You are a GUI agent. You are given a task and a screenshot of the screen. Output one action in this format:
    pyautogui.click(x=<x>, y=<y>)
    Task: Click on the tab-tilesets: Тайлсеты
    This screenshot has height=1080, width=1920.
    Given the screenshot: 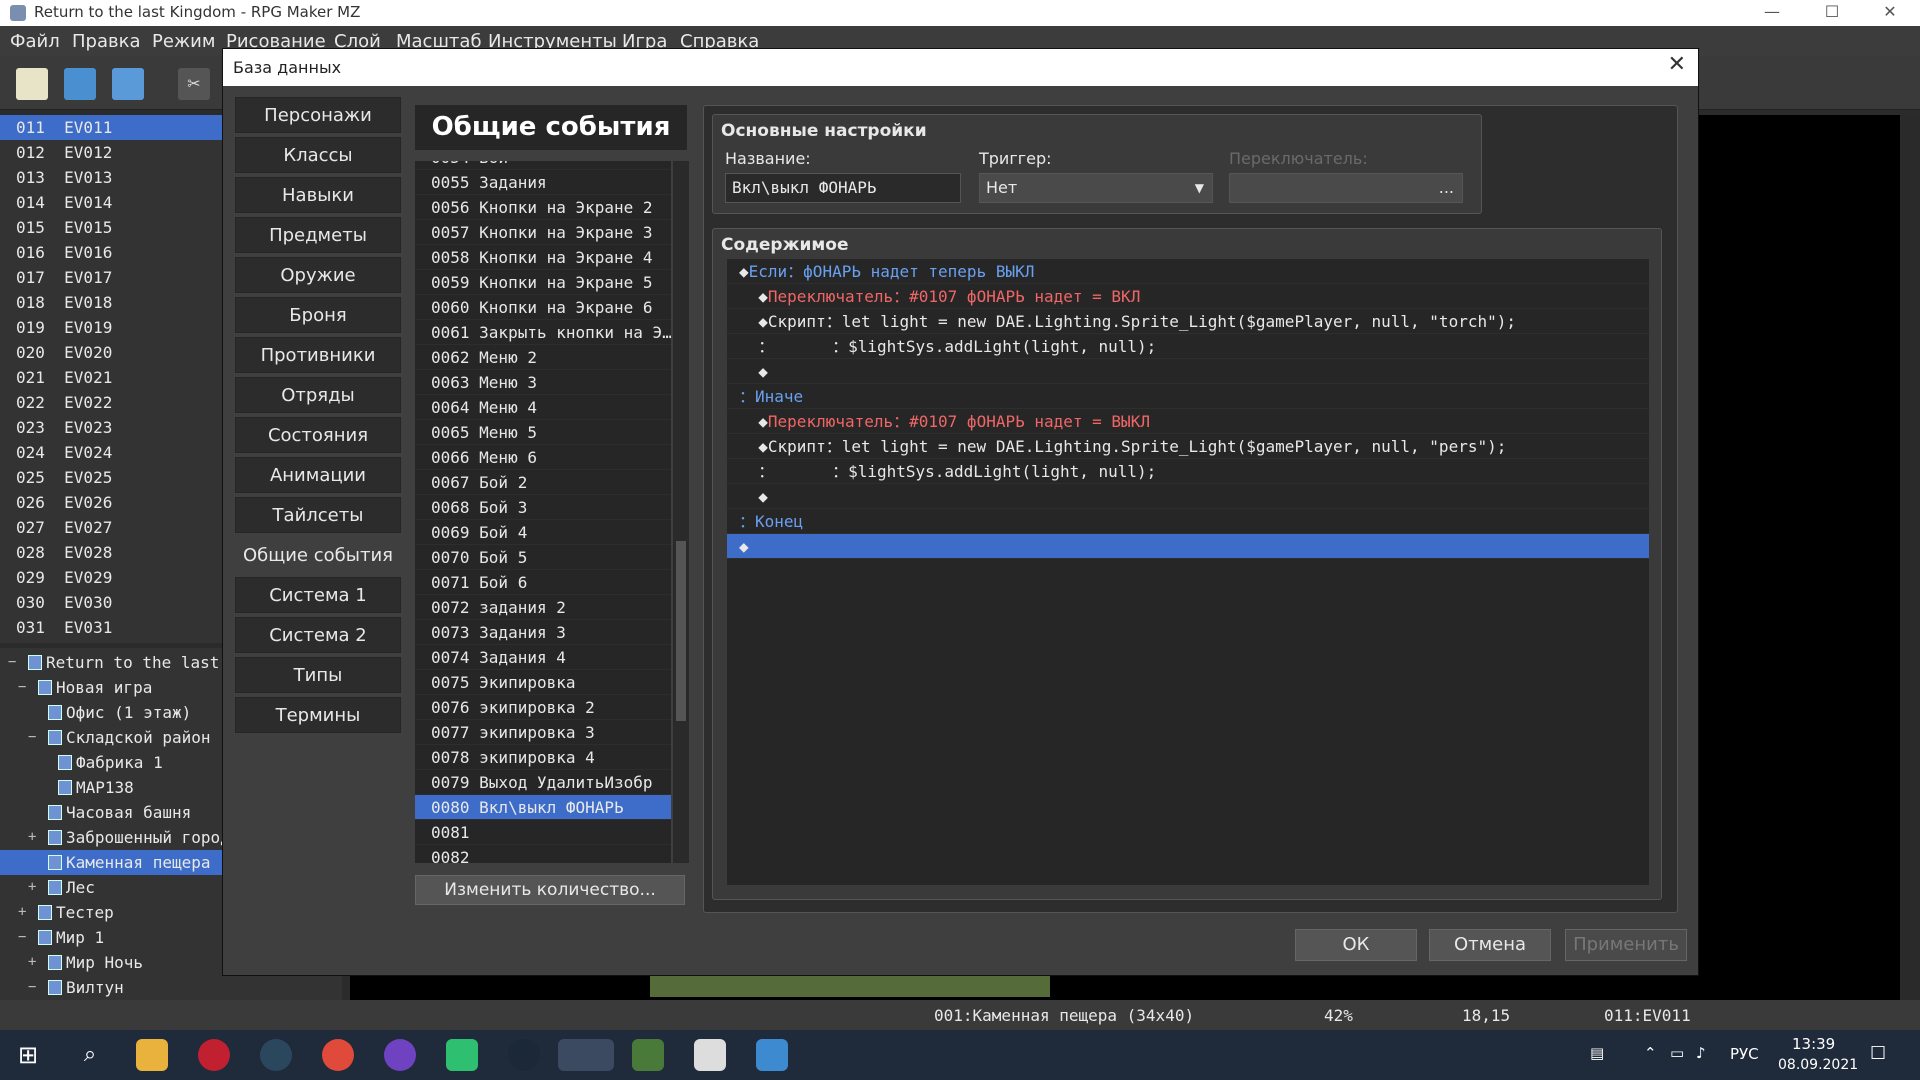 What is the action you would take?
    pyautogui.click(x=318, y=515)
    